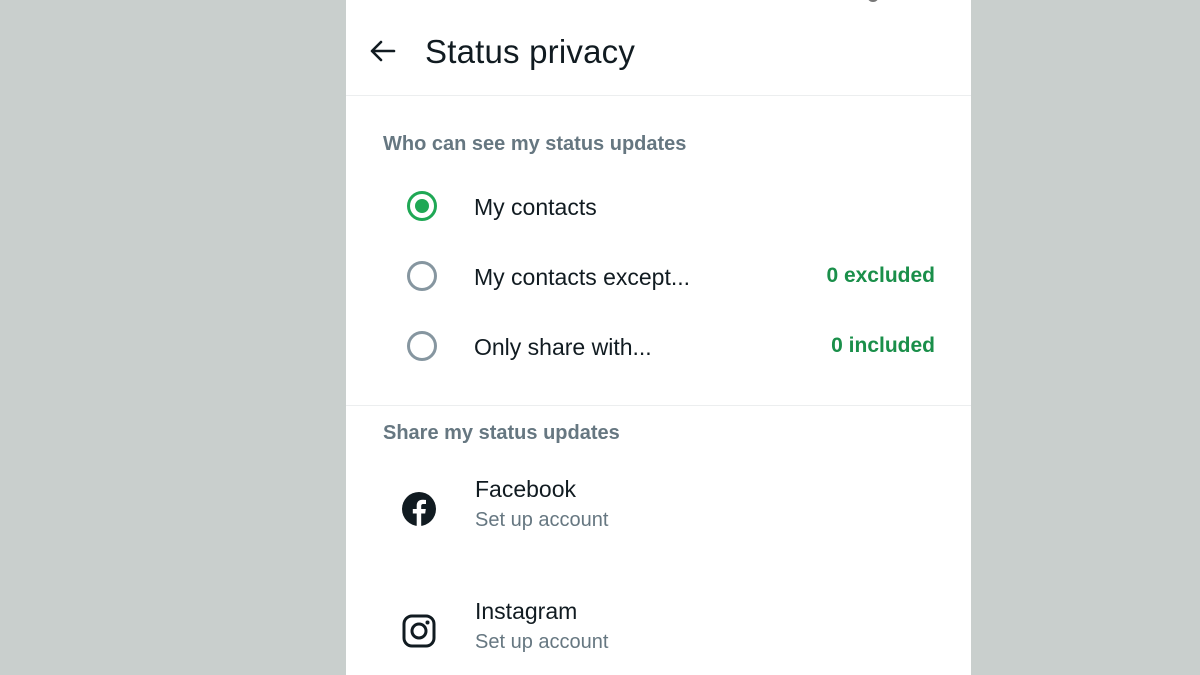 This screenshot has height=675, width=1200. I want to click on back-button, so click(383, 51).